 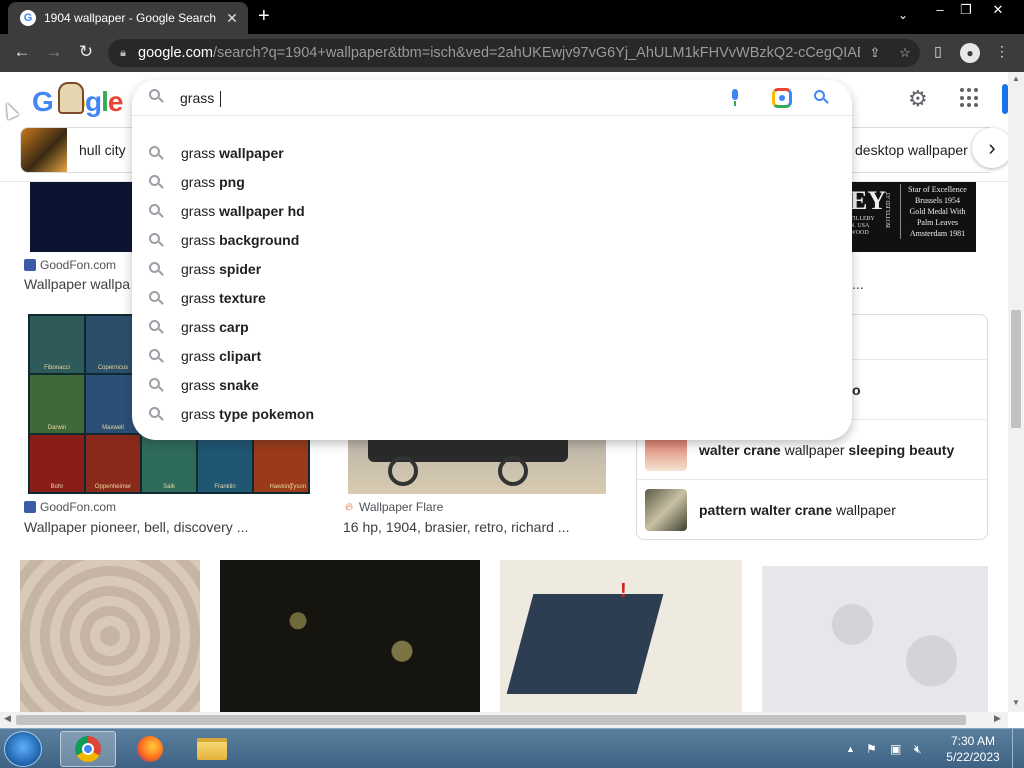 I want to click on scroll-up-arrow-icon: ▲, so click(x=1016, y=78).